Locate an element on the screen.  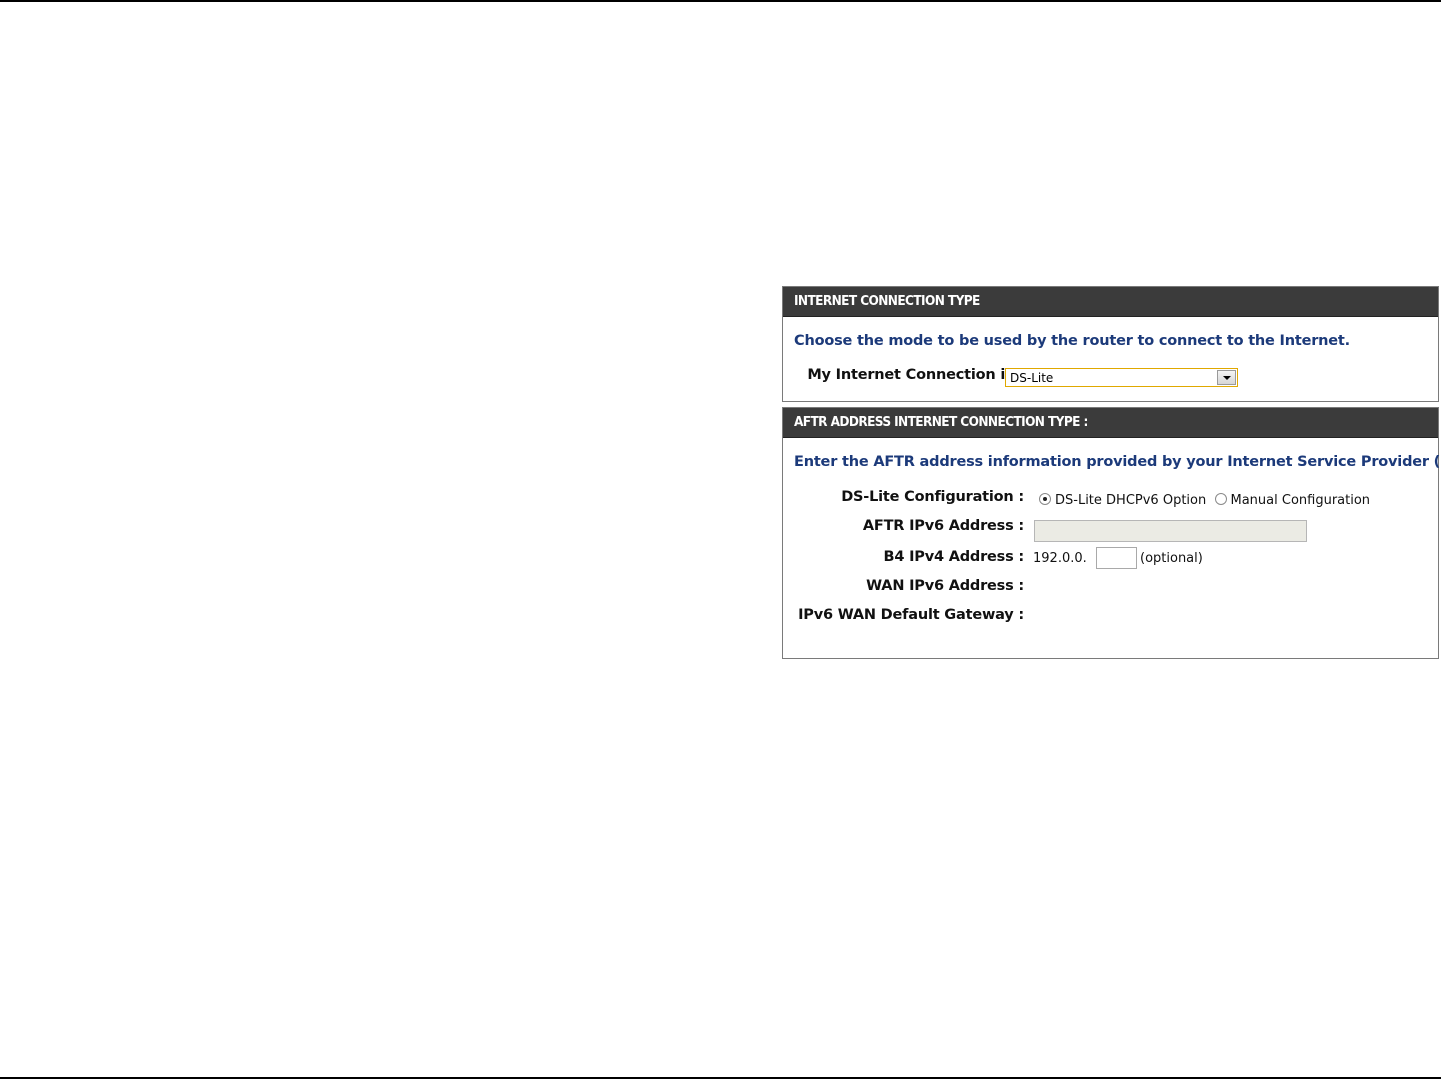
radio-dhcpv6 is located at coordinates (1045, 499).